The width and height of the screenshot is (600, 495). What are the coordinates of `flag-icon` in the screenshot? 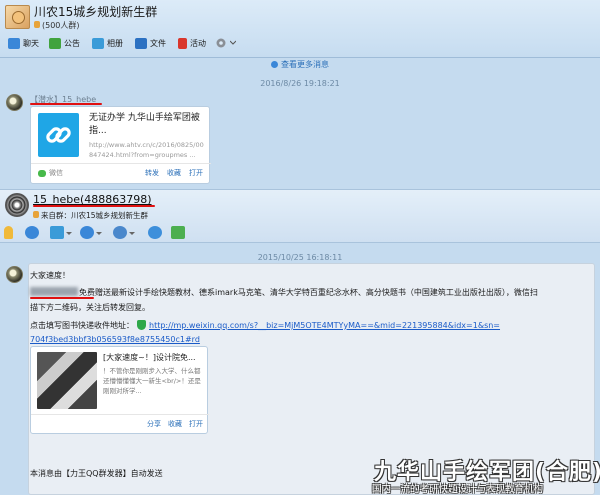 It's located at (182, 43).